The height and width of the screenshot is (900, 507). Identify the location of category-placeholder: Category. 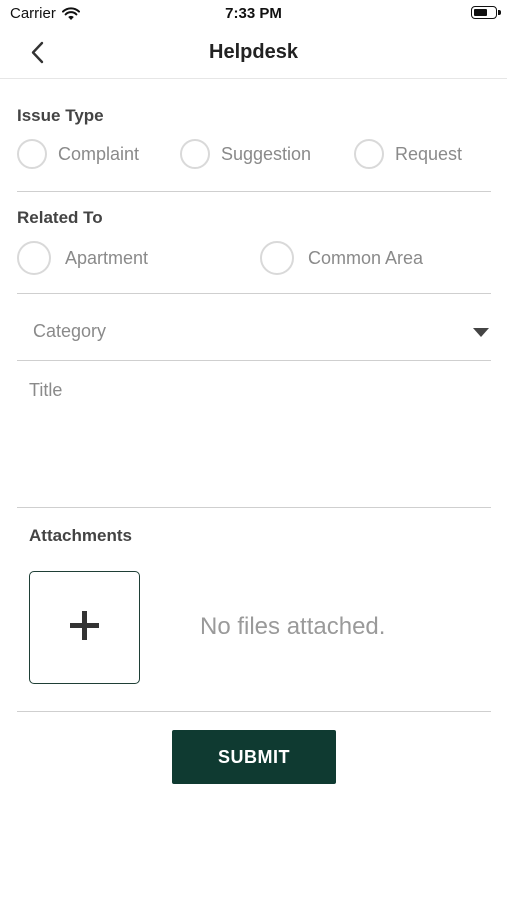
(70, 331).